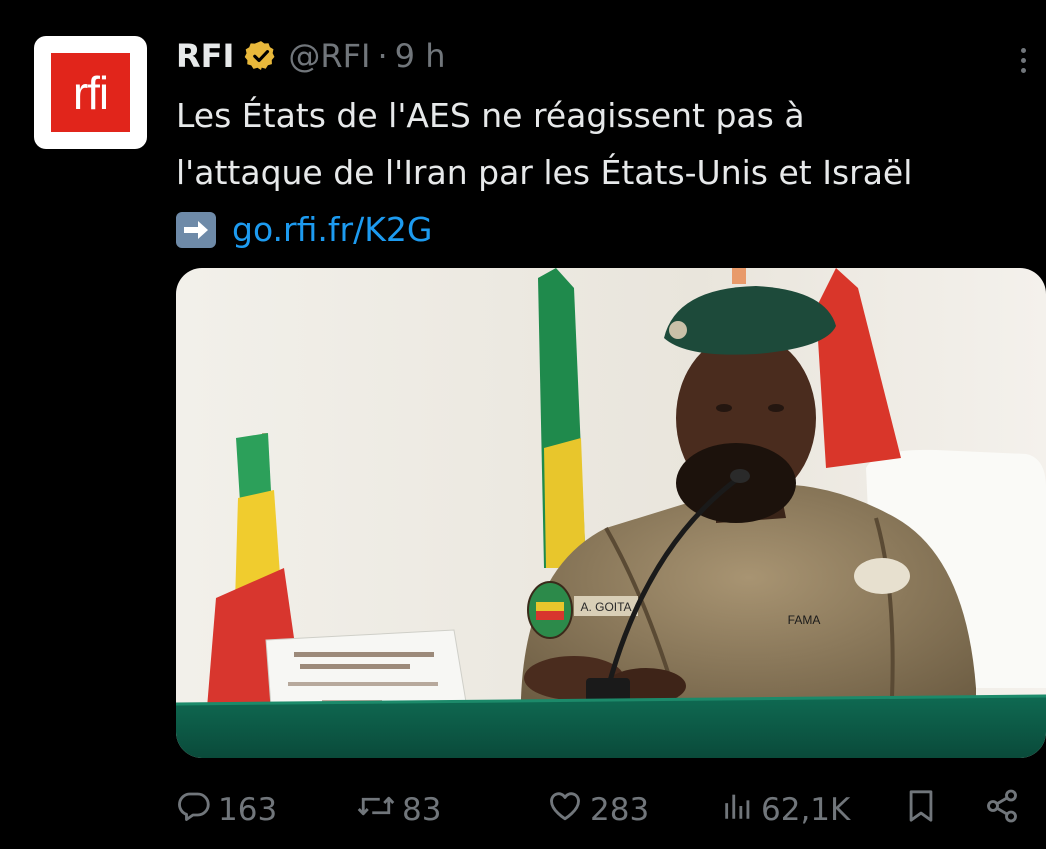  I want to click on bookmark-icon, so click(921, 810).